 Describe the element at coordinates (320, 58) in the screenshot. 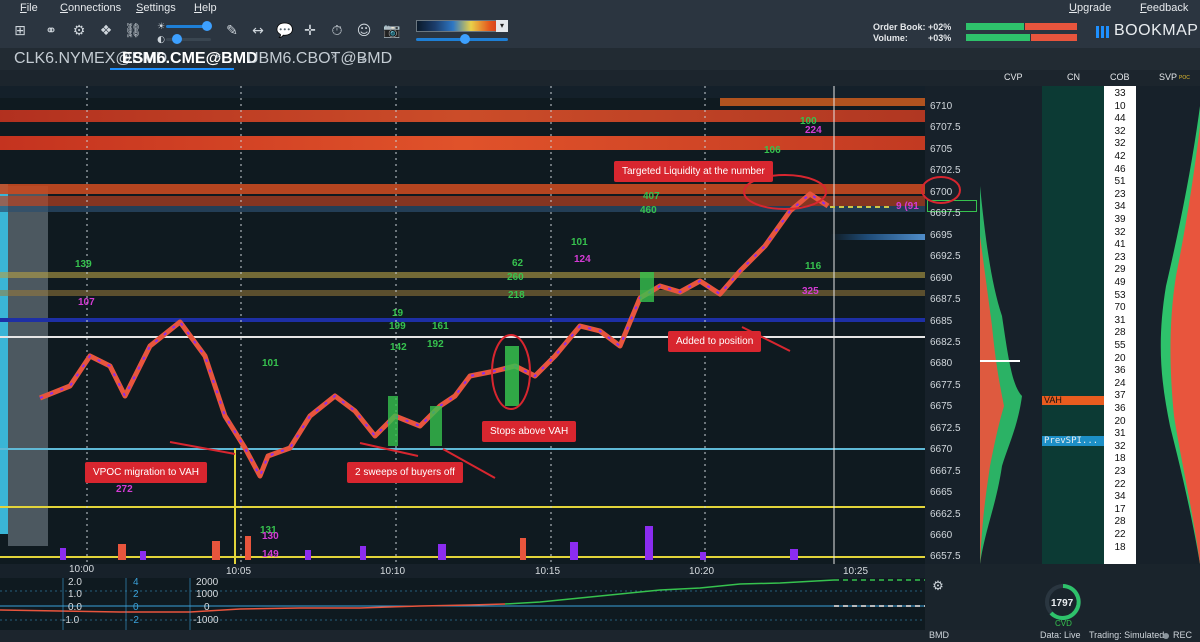

I see `tab-label: UBM6.CBOT@BMD` at that location.